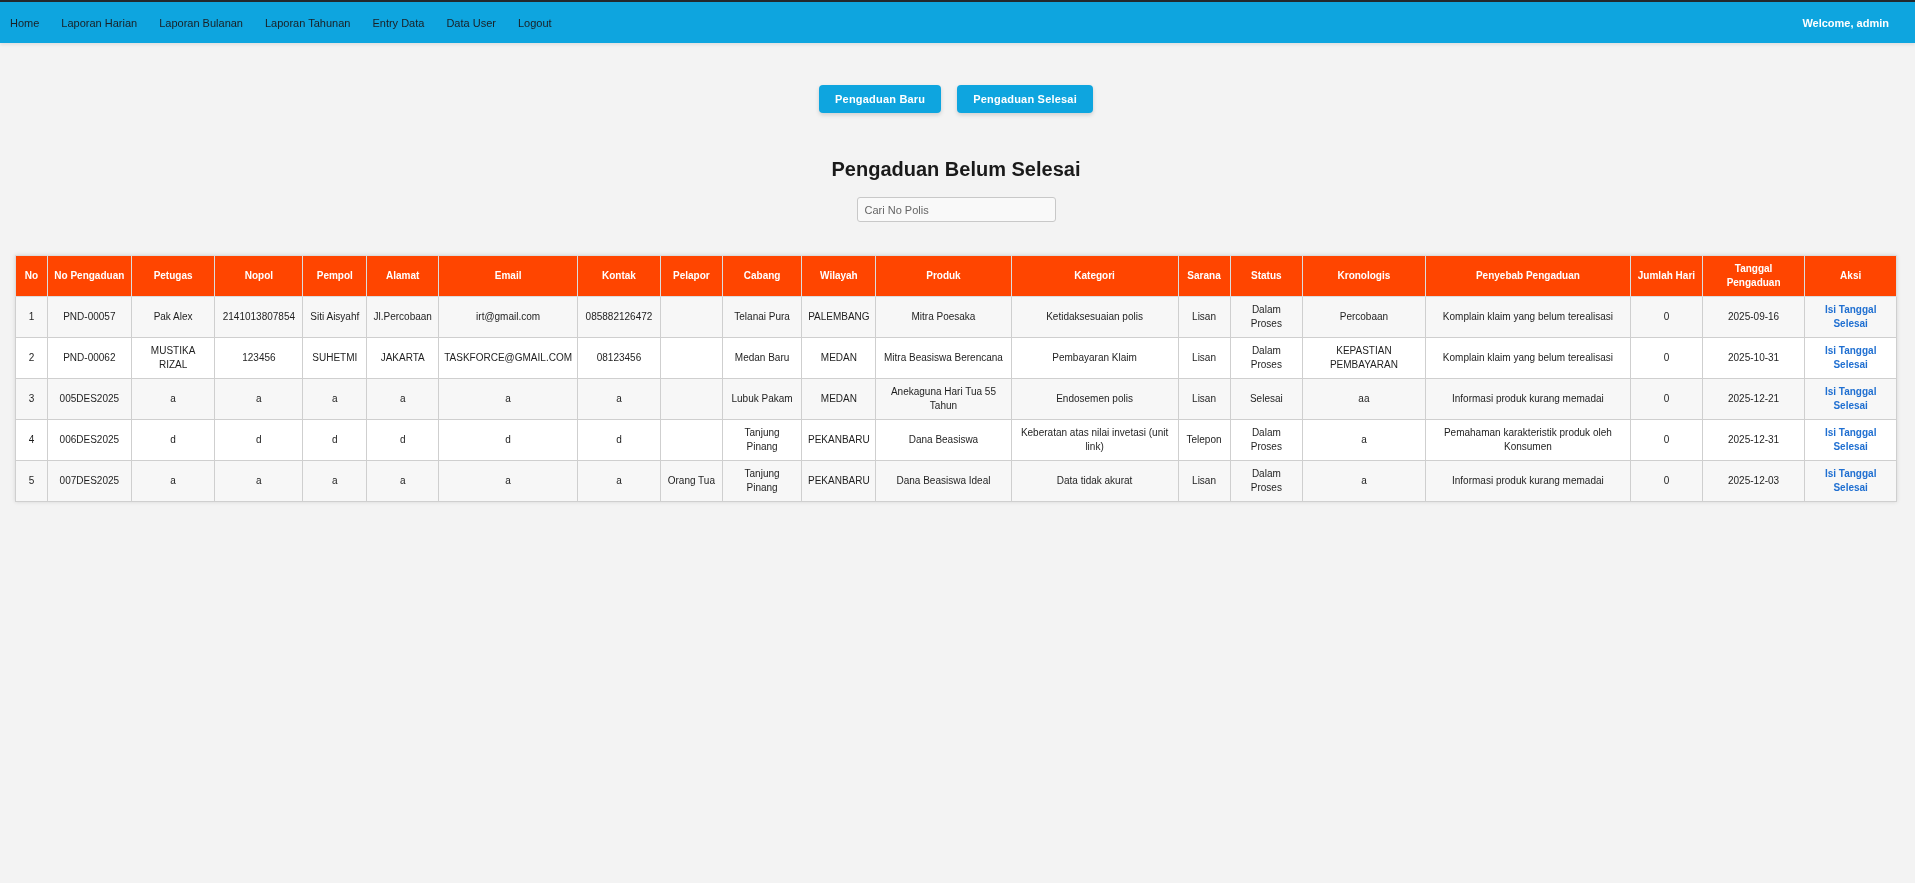 The width and height of the screenshot is (1915, 883). I want to click on column-header: Status, so click(1266, 276).